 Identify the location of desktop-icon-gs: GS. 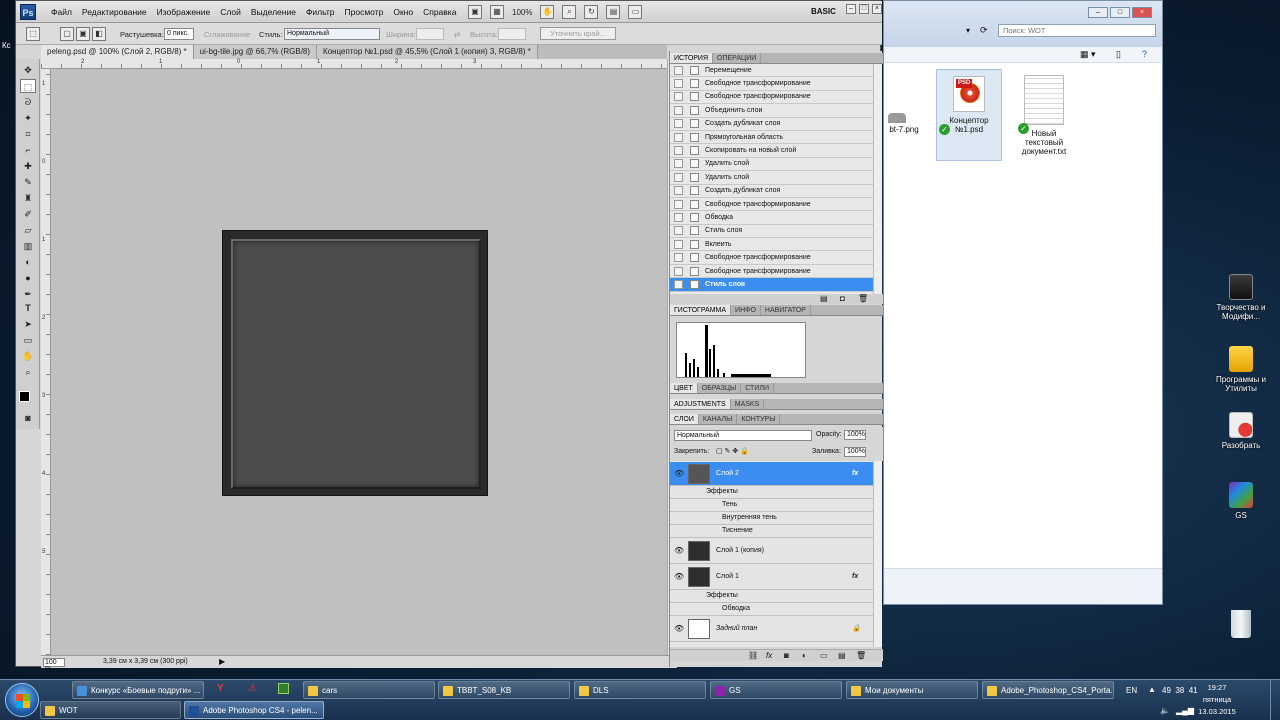
(1241, 501).